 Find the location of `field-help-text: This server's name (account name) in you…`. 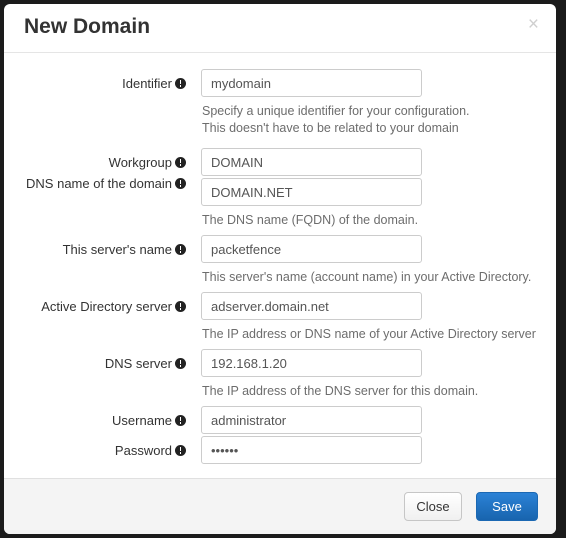

field-help-text: This server's name (account name) in you… is located at coordinates (367, 277).